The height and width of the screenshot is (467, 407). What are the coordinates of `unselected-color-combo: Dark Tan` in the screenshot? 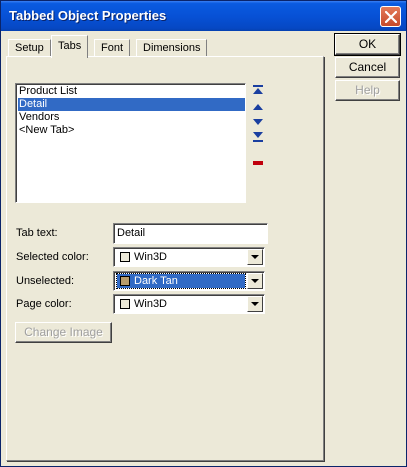 It's located at (189, 281).